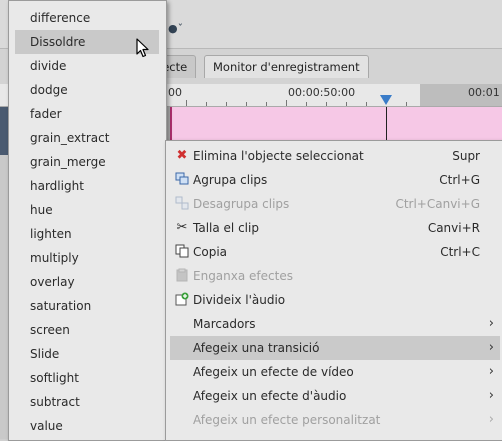 This screenshot has height=441, width=502. What do you see at coordinates (386, 100) in the screenshot?
I see `playhead-marker` at bounding box center [386, 100].